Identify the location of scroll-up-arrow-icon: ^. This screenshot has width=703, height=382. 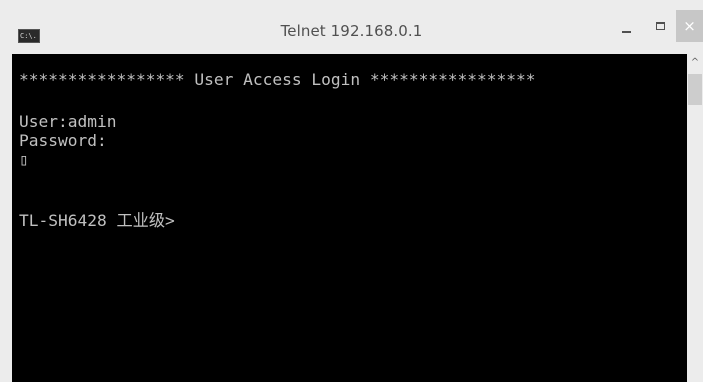
(695, 63).